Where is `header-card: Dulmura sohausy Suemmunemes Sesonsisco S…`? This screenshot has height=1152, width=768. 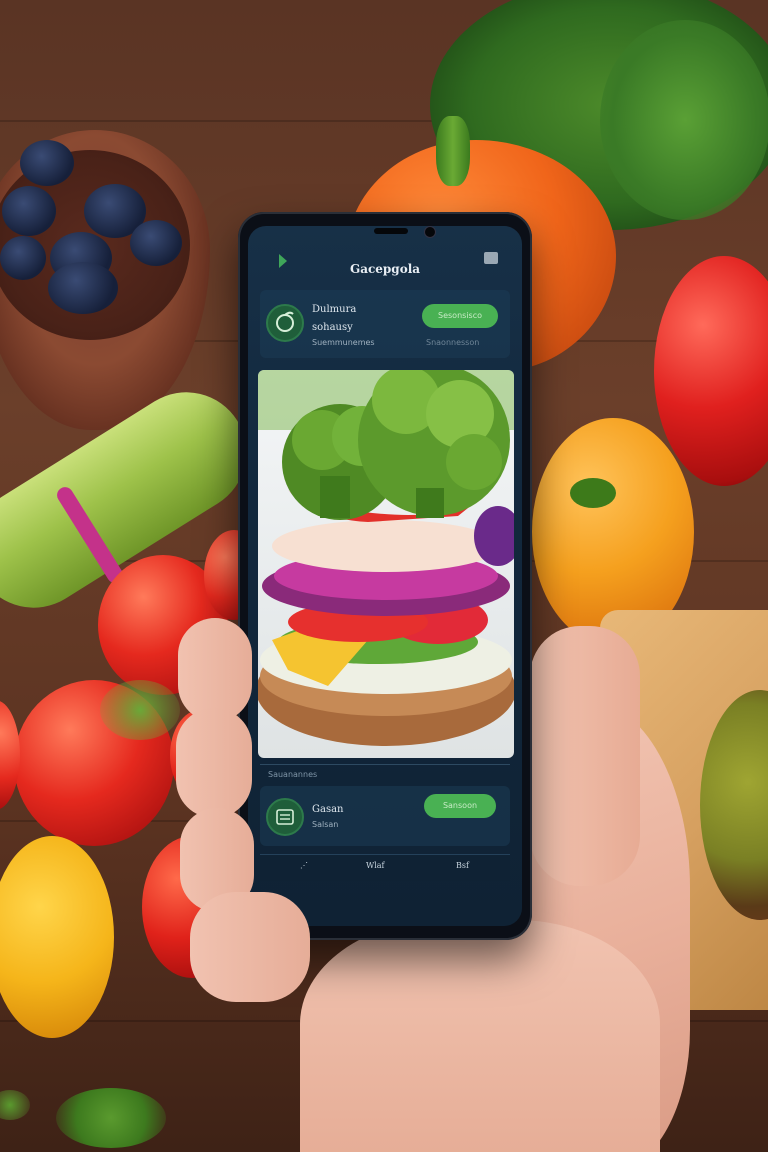
header-card: Dulmura sohausy Suemmunemes Sesonsisco S… is located at coordinates (385, 324).